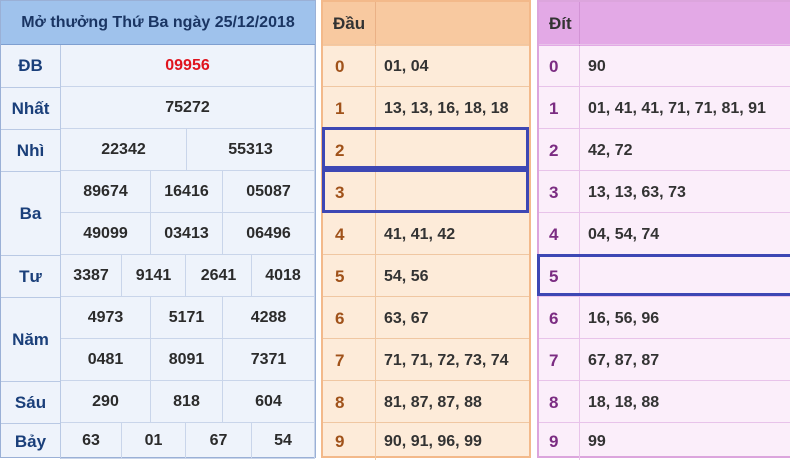  Describe the element at coordinates (106, 234) in the screenshot. I see `prize-value-ba-4: 49099` at that location.